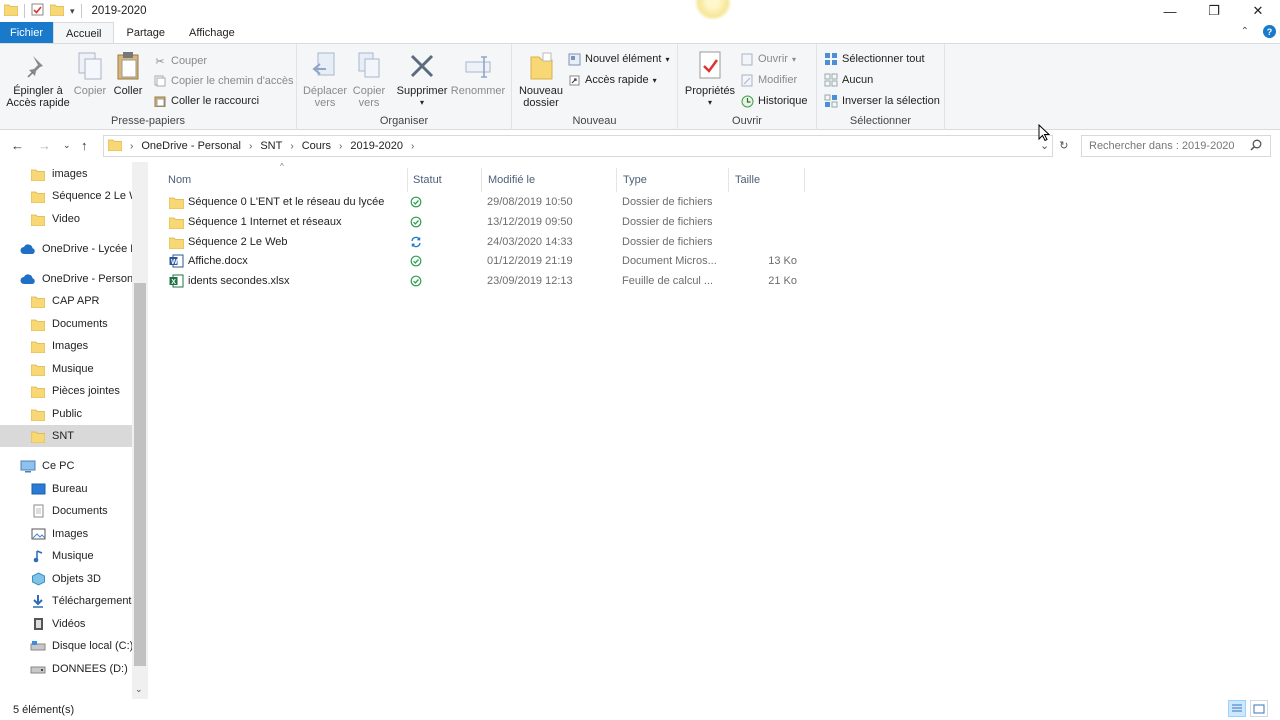 This screenshot has height=720, width=1280. I want to click on edit-button: Modifier, so click(768, 80).